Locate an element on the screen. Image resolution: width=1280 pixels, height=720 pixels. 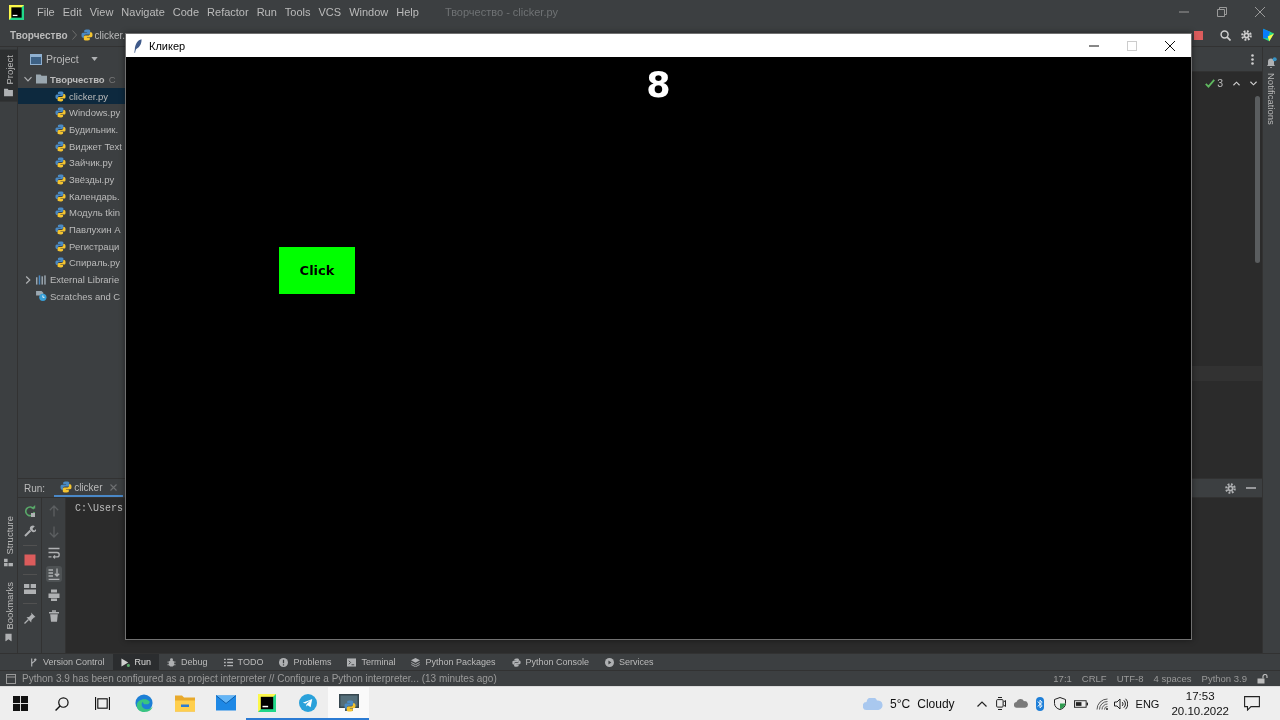
wifi-icon is located at coordinates (1101, 703).